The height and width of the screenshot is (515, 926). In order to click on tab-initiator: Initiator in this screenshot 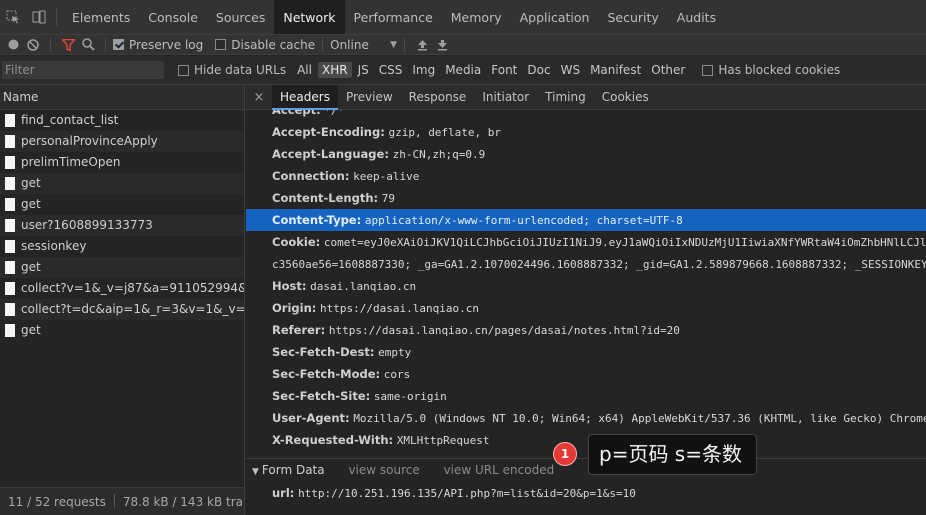, I will do `click(505, 97)`.